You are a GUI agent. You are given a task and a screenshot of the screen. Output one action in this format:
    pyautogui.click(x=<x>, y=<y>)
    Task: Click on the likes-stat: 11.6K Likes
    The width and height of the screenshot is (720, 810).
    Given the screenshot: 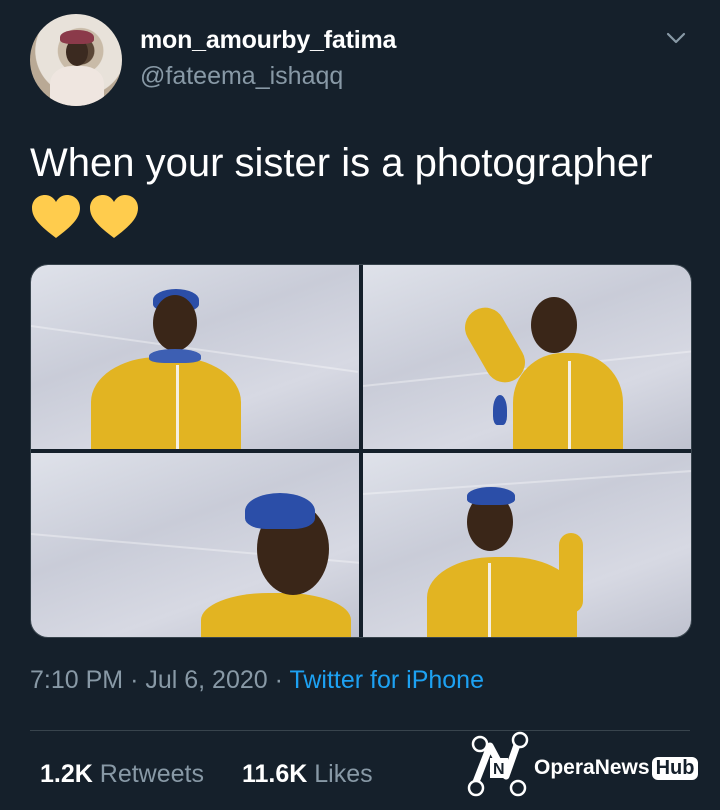 What is the action you would take?
    pyautogui.click(x=307, y=774)
    